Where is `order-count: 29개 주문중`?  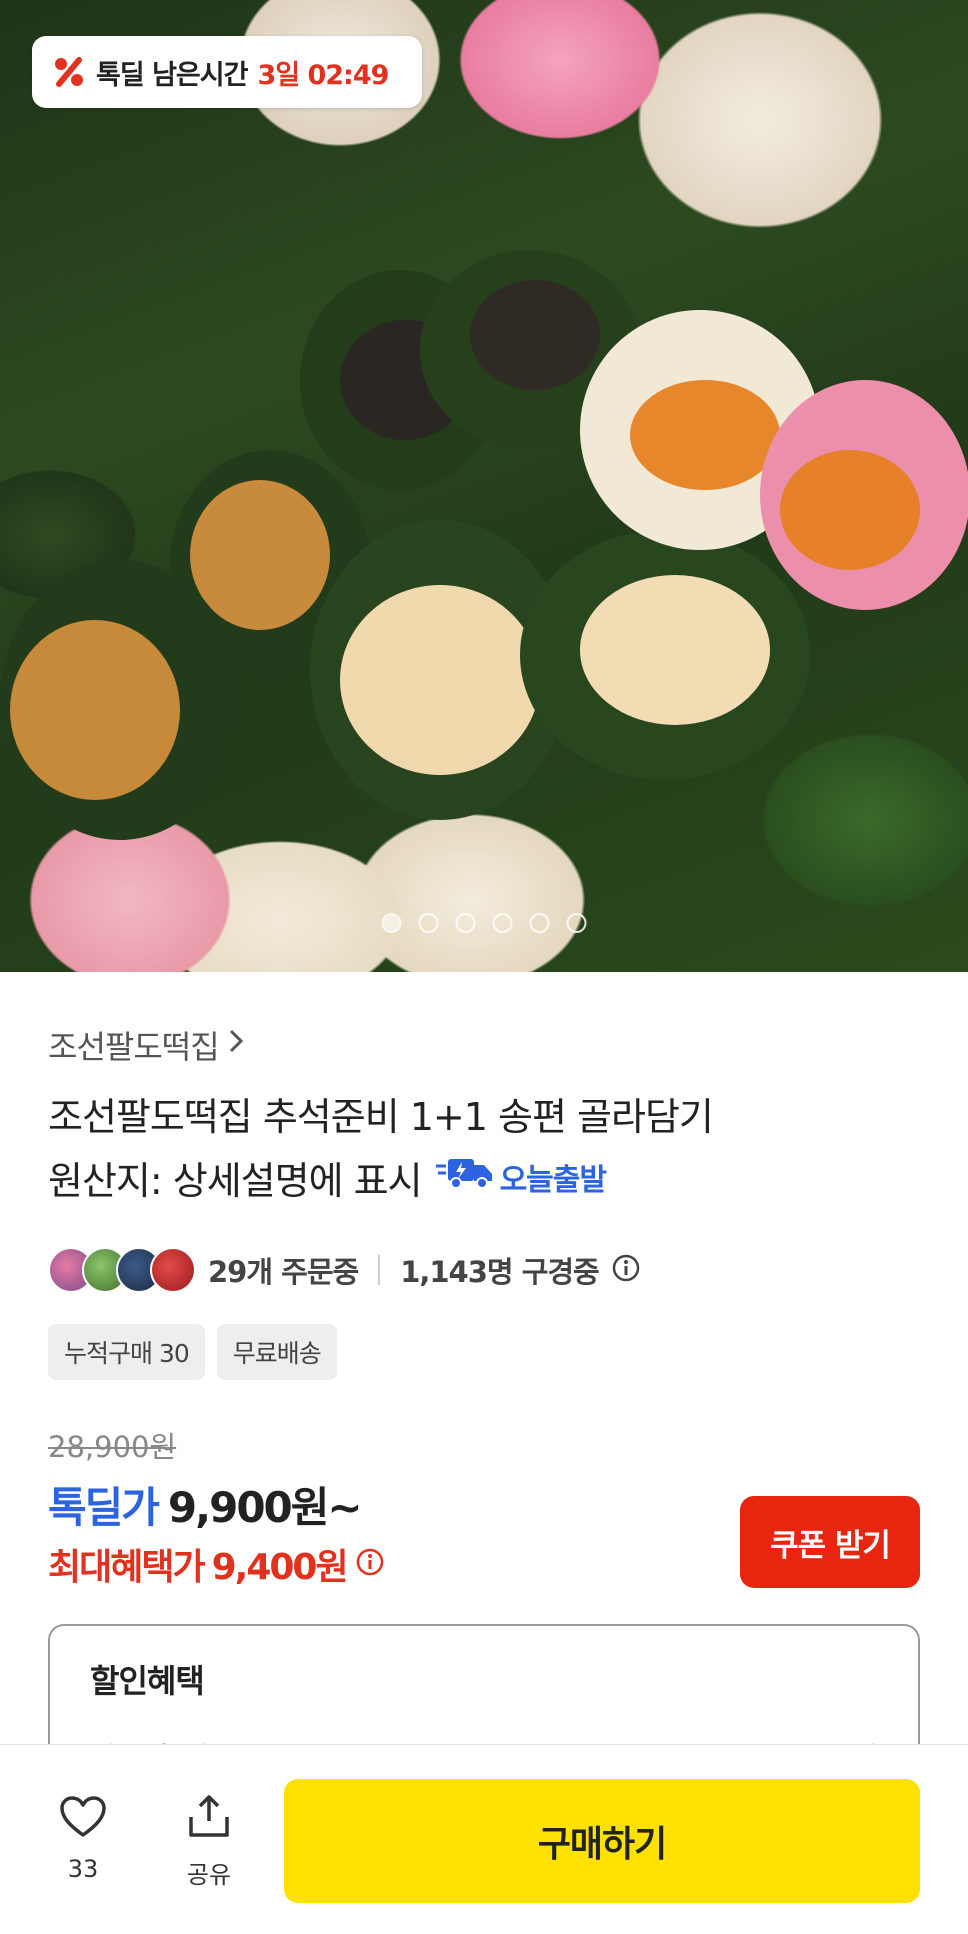 order-count: 29개 주문중 is located at coordinates (283, 1272).